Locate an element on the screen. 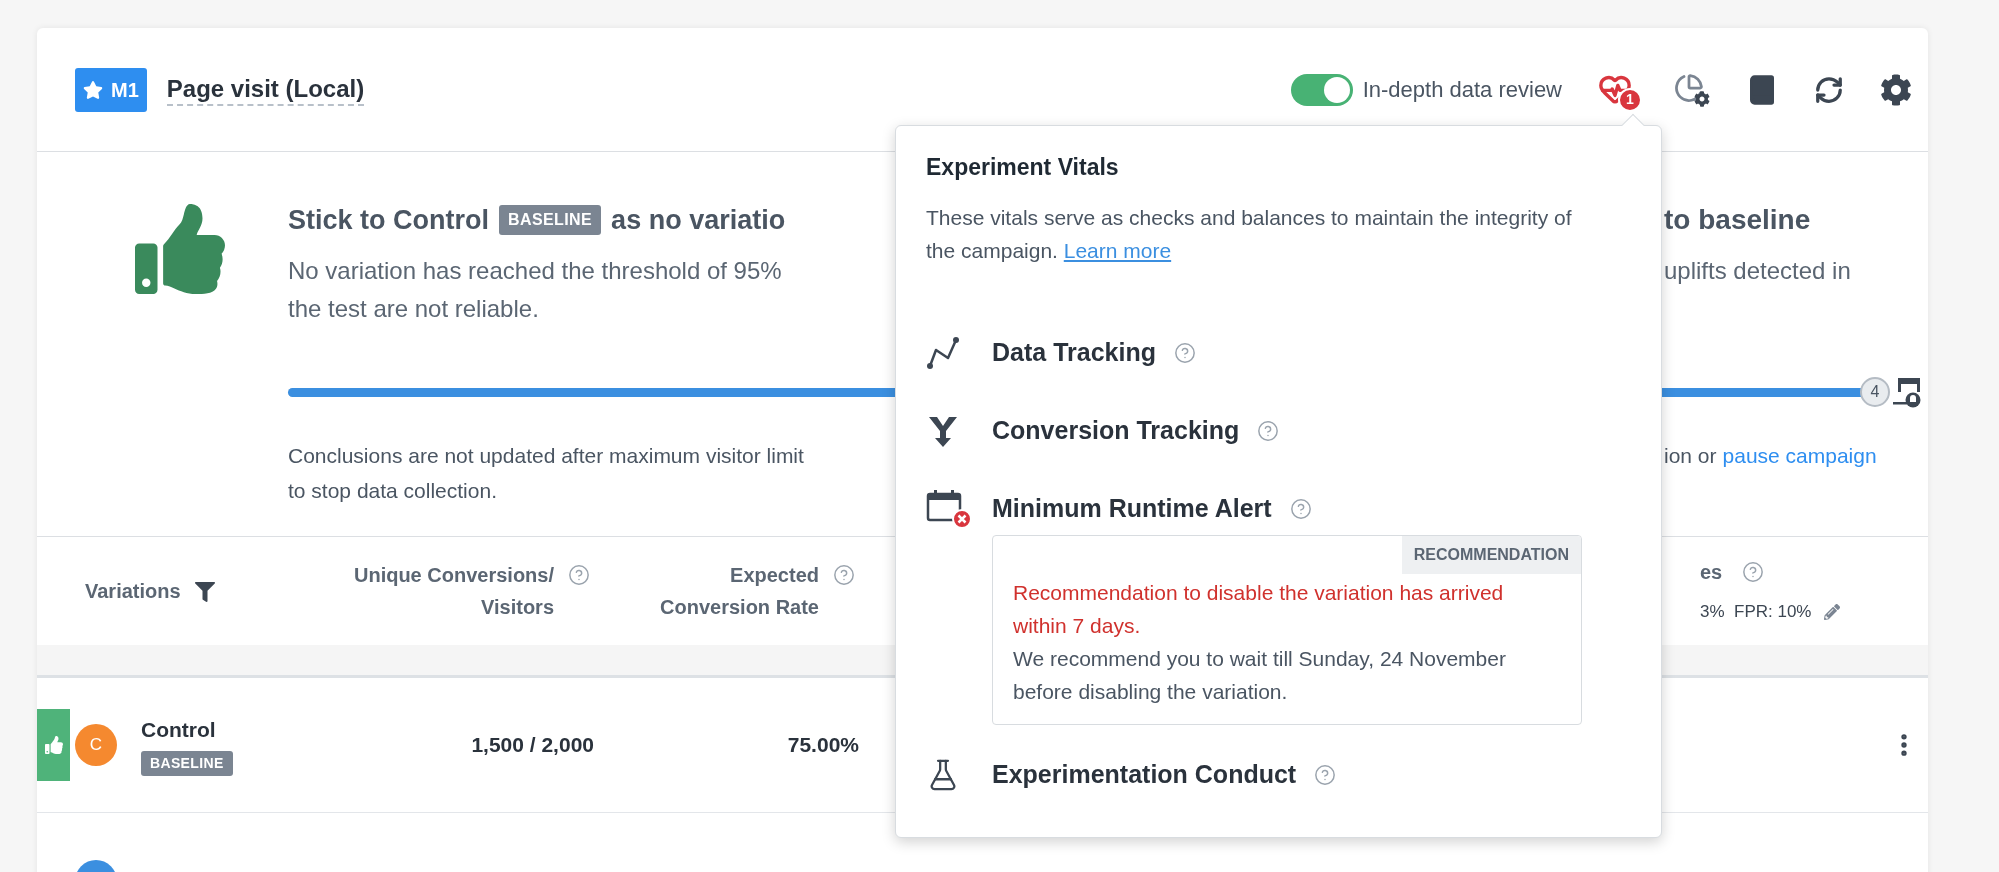 The height and width of the screenshot is (872, 1999). conclusion-heading: as no variatio is located at coordinates (698, 220).